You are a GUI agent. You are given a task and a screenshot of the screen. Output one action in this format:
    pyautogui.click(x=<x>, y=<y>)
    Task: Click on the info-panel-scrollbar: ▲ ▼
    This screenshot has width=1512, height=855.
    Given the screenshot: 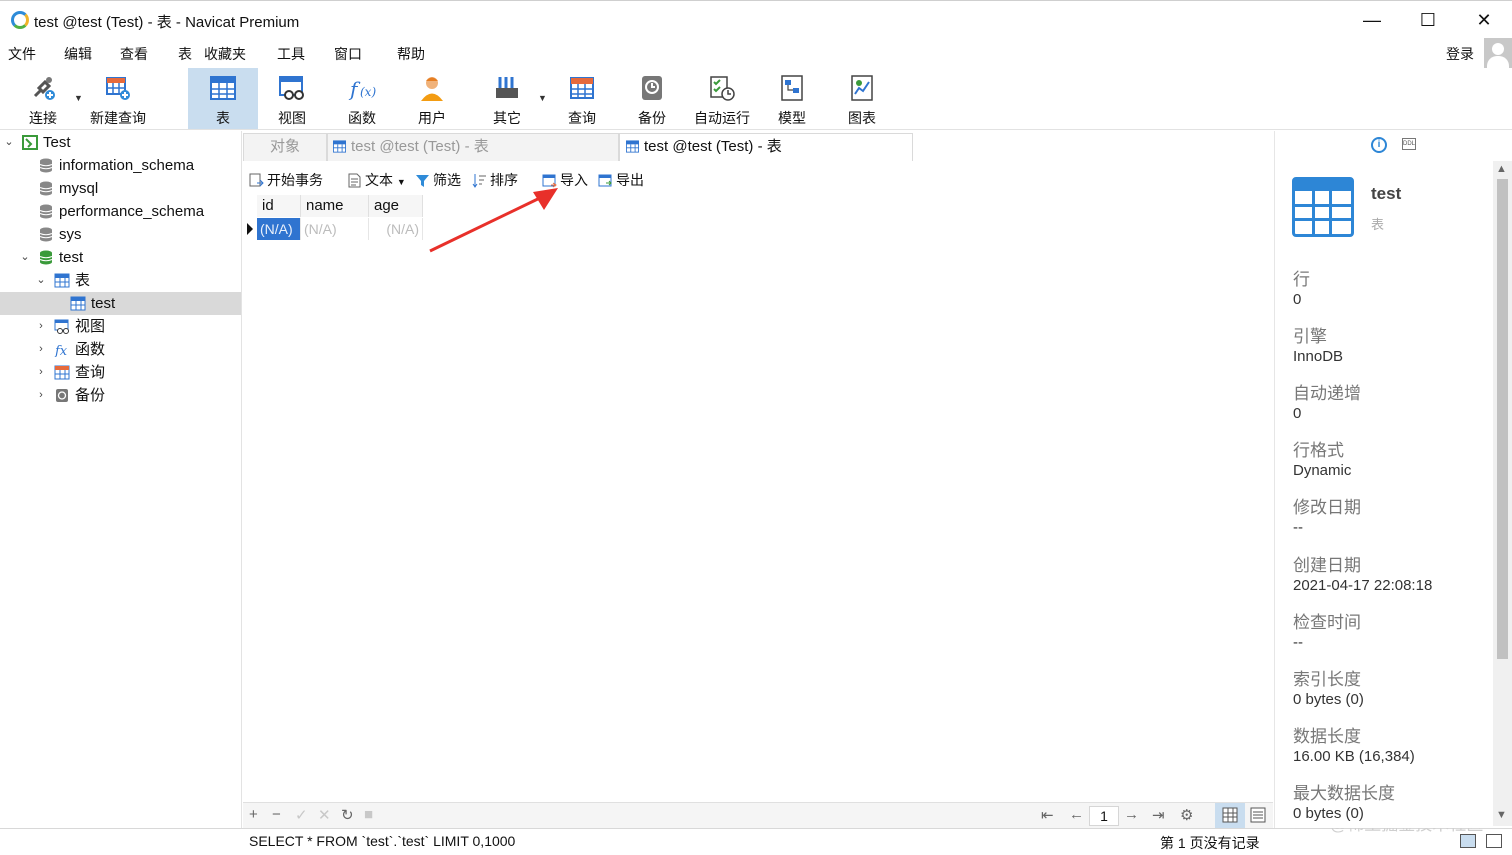 What is the action you would take?
    pyautogui.click(x=1502, y=493)
    